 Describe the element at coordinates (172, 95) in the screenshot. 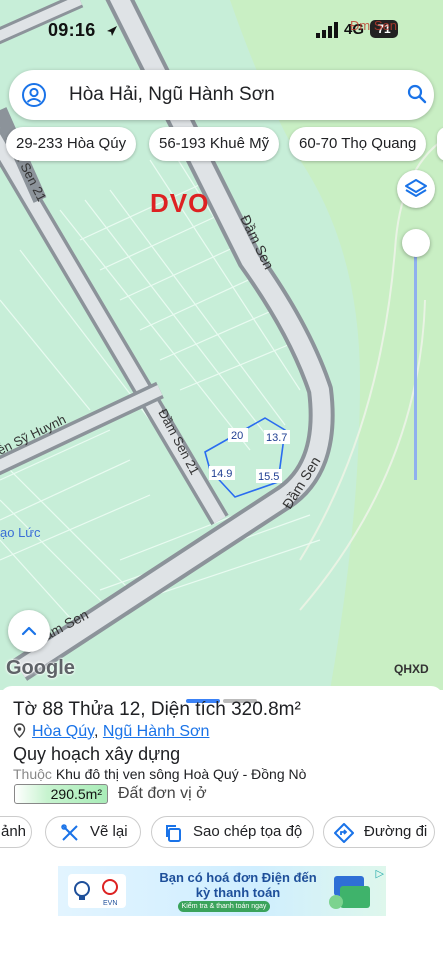

I see `search-query: Hòa Hải, Ngũ Hành Sơn` at that location.